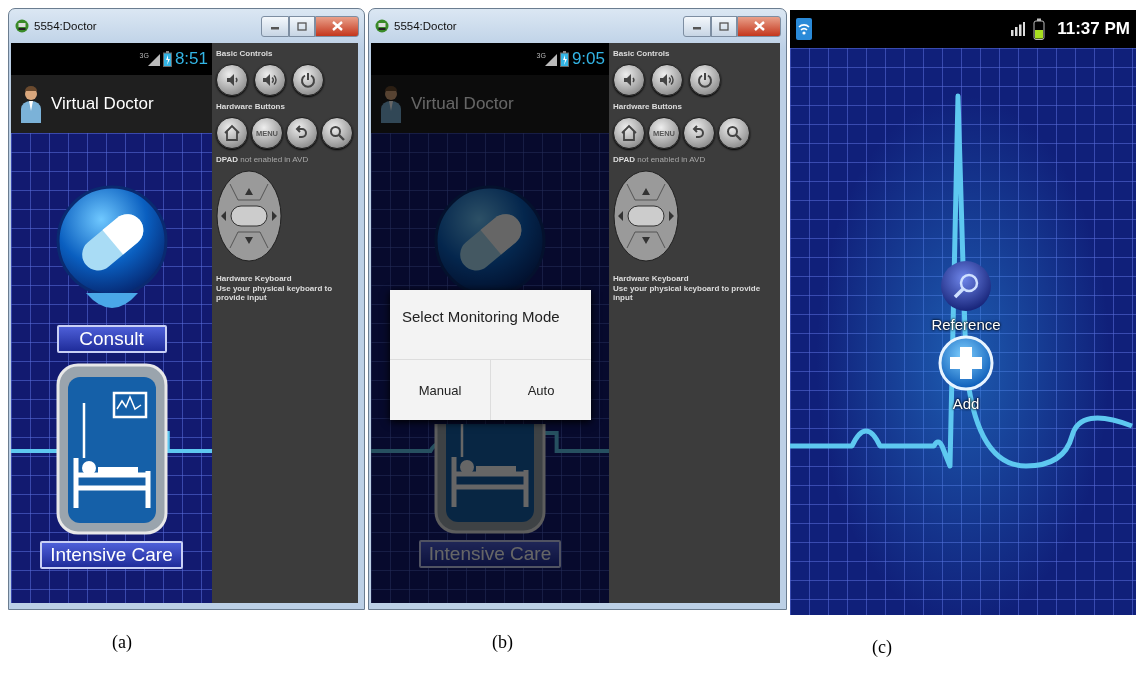  Describe the element at coordinates (540, 390) in the screenshot. I see `dialog-button: Auto` at that location.